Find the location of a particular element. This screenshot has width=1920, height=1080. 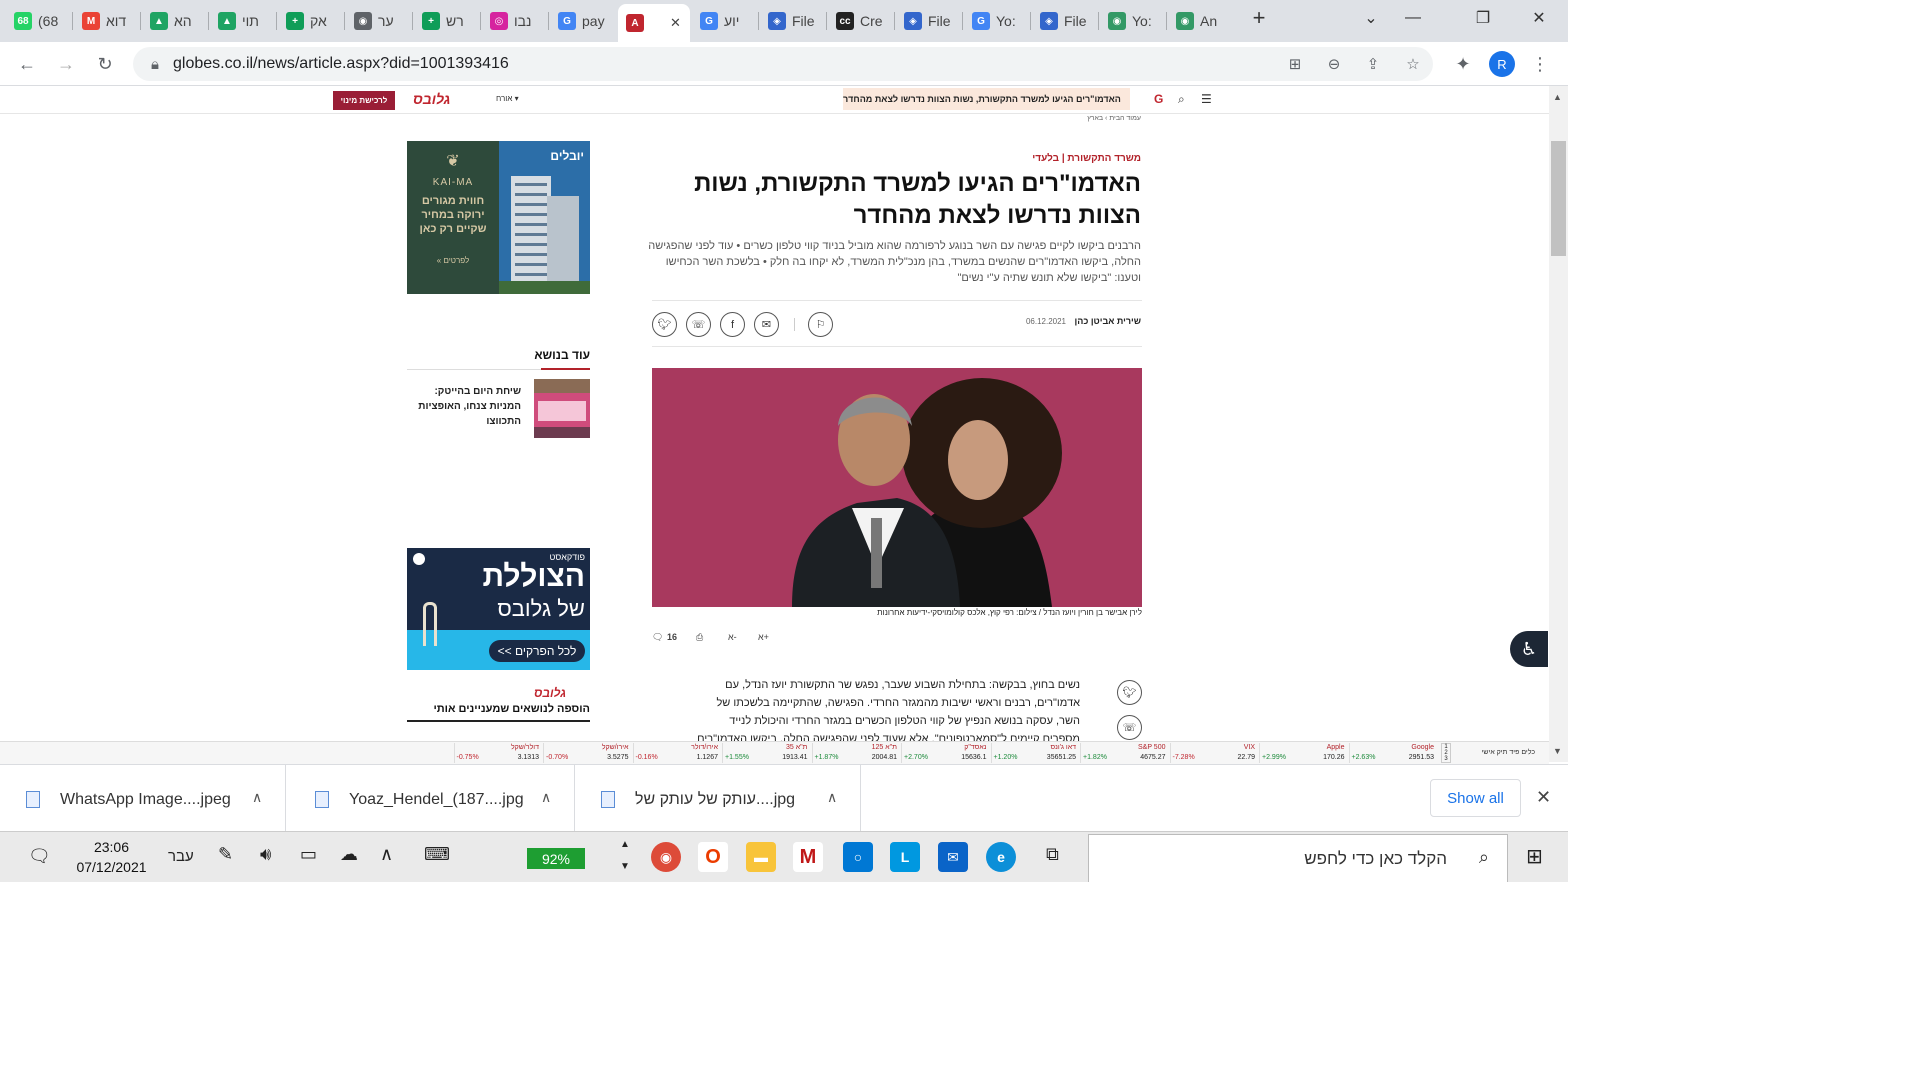

market-item: אירו/דולר 1.1267 -0.16% is located at coordinates (677, 753).